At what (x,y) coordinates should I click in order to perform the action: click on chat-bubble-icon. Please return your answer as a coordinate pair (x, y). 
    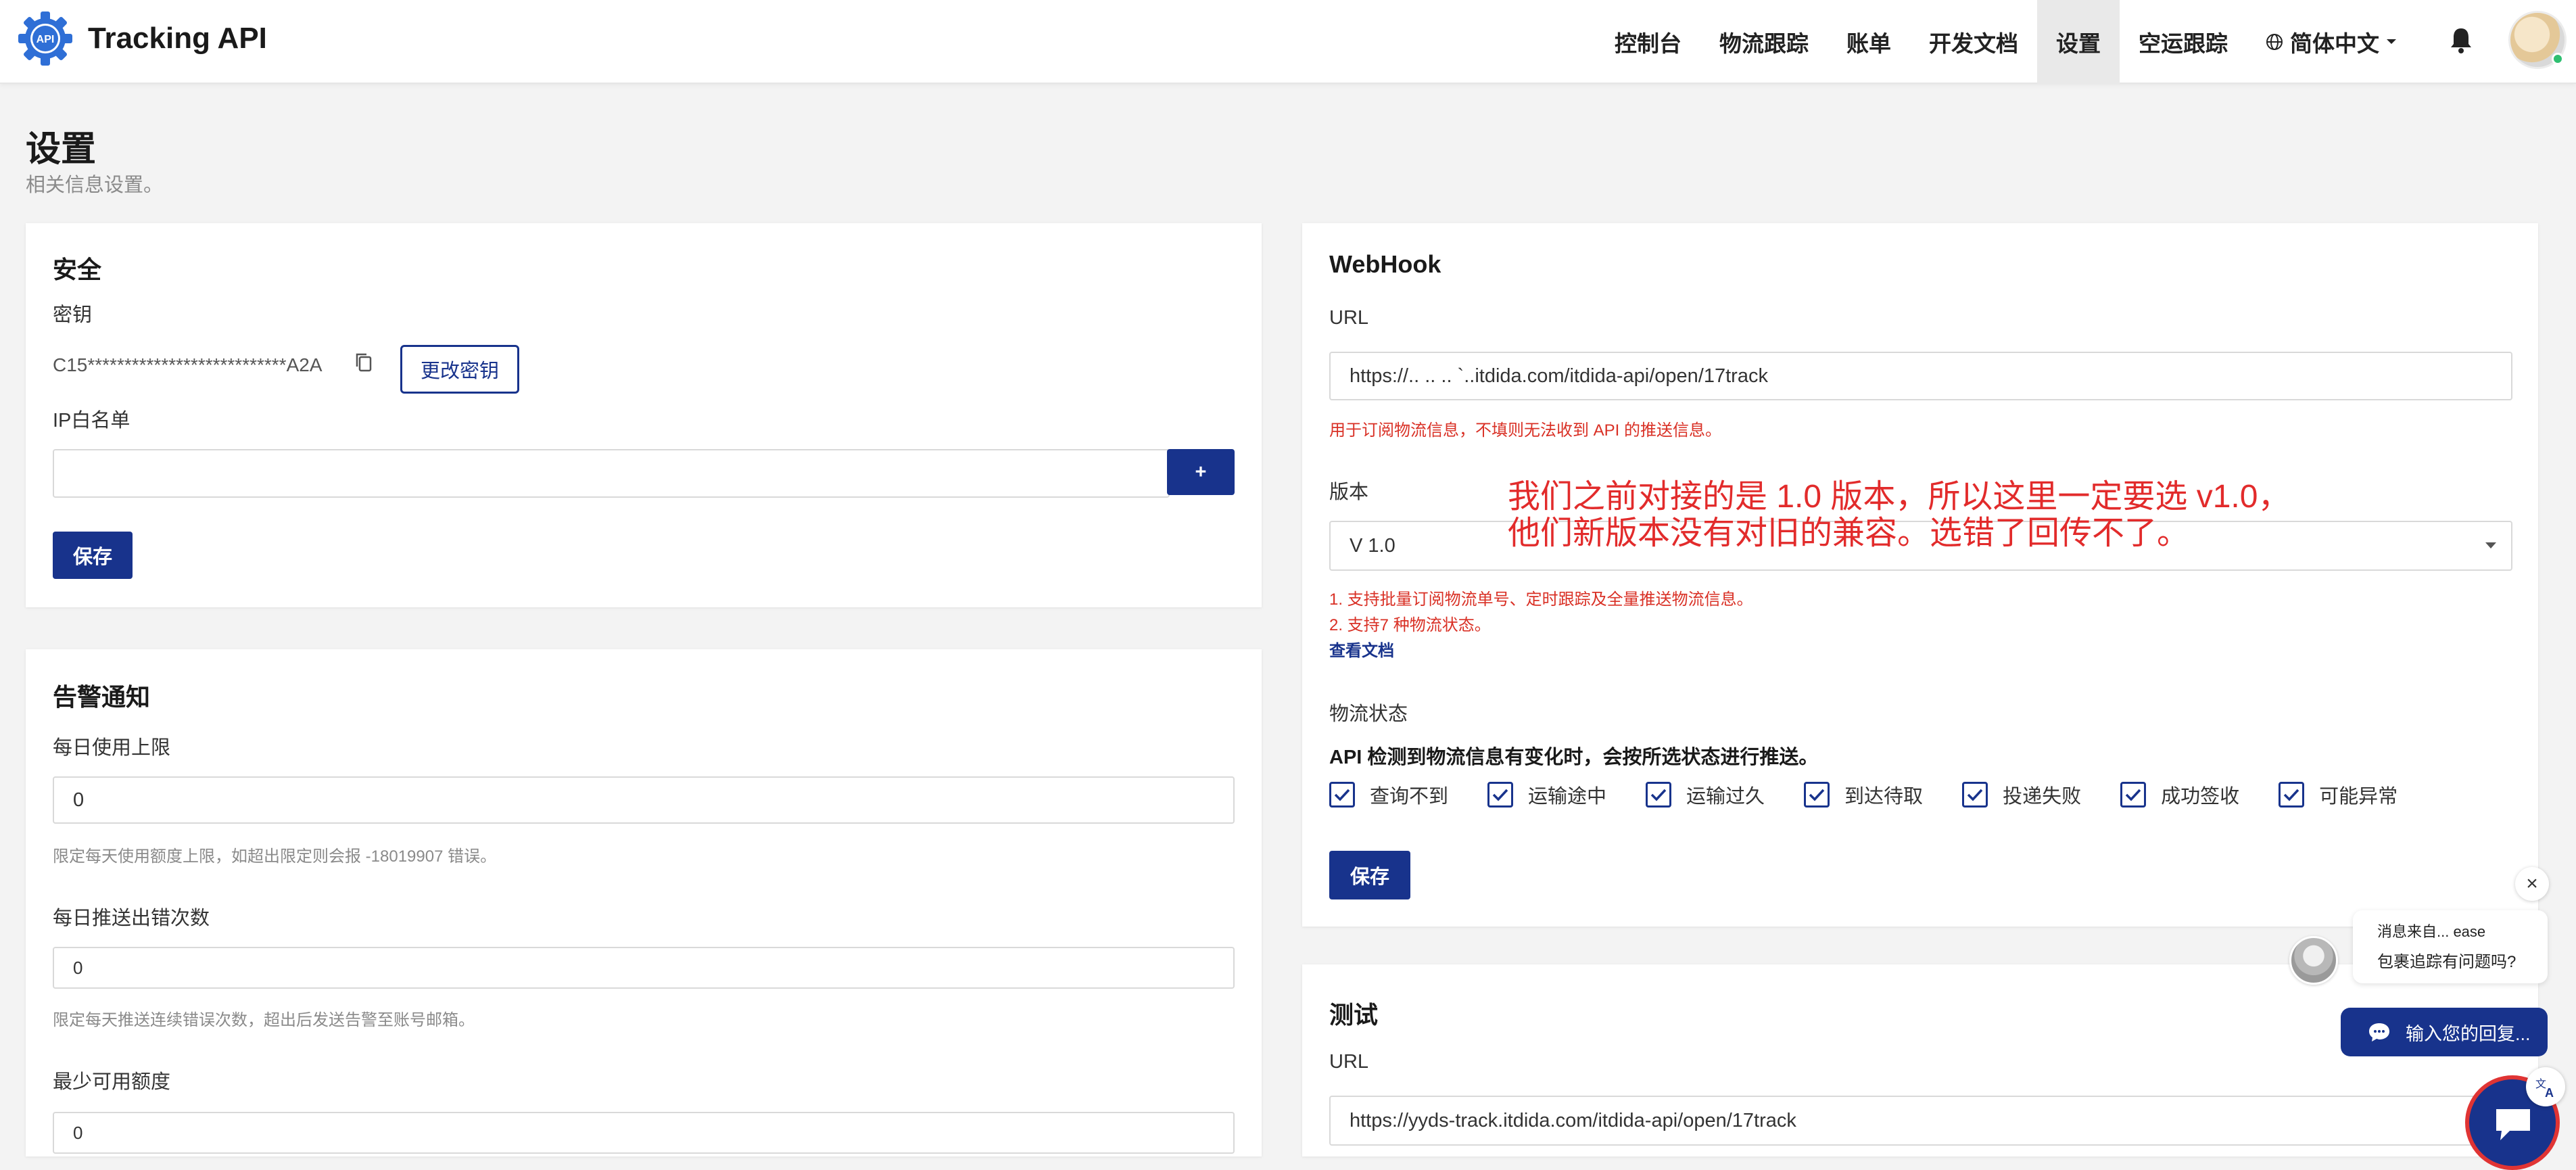
    Looking at the image, I should click on (2379, 1032).